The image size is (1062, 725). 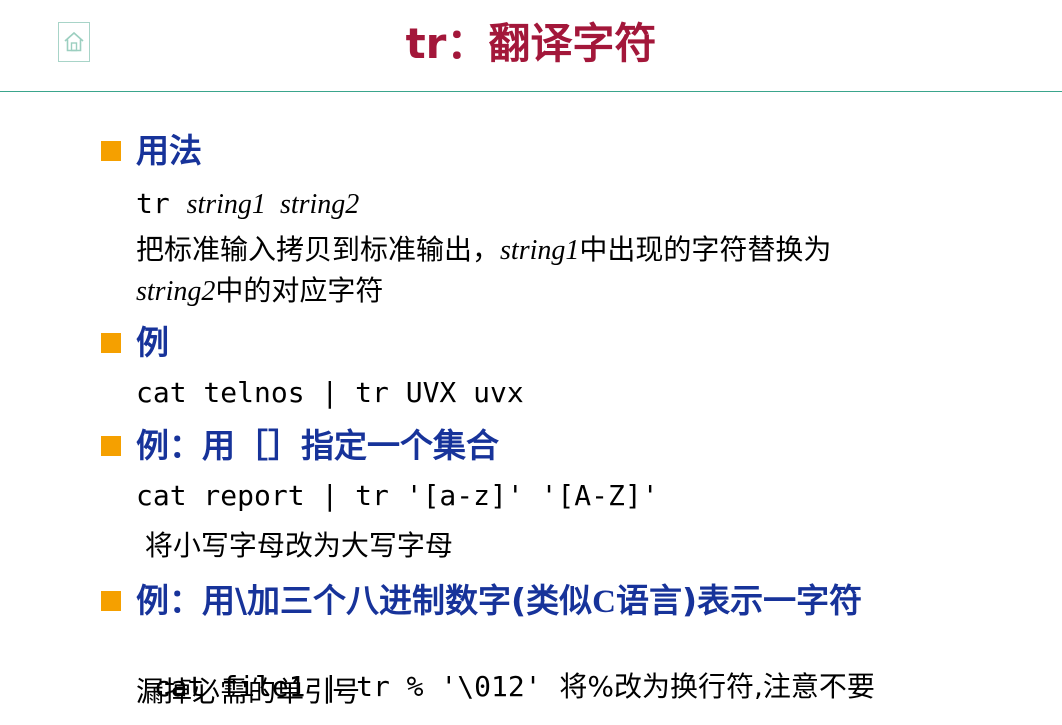 I want to click on title-divider, so click(x=531, y=91).